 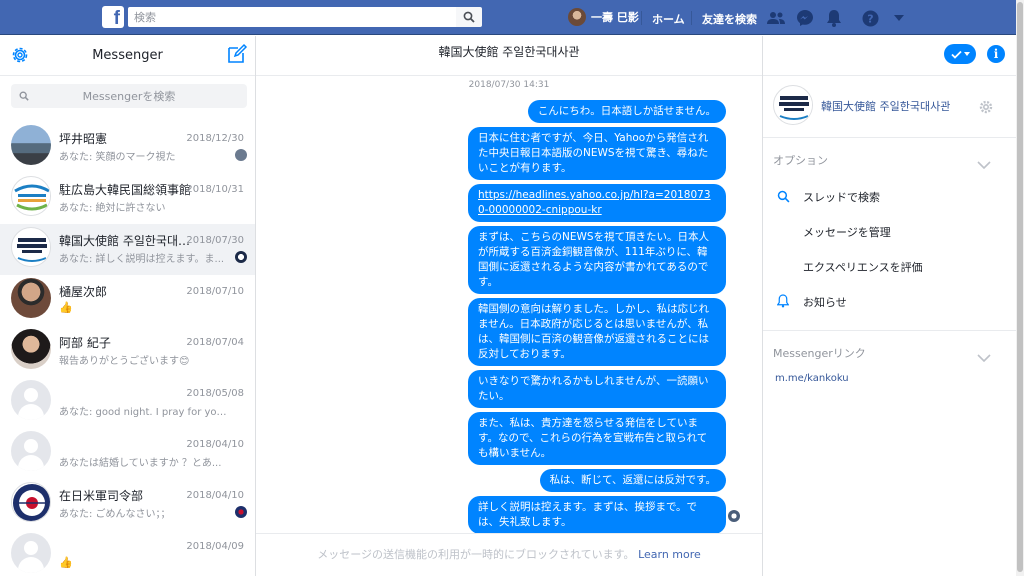 I want to click on conversation-item: 坪井昭憲 2018/12/30 あなた: 笑顔のマーク視た, so click(x=127, y=147).